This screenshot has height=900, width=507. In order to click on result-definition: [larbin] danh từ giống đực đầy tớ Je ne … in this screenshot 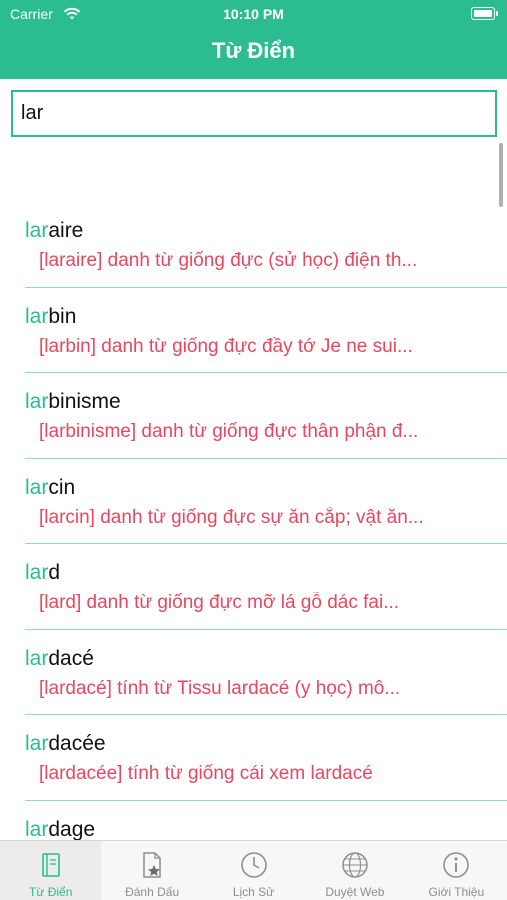, I will do `click(226, 346)`.